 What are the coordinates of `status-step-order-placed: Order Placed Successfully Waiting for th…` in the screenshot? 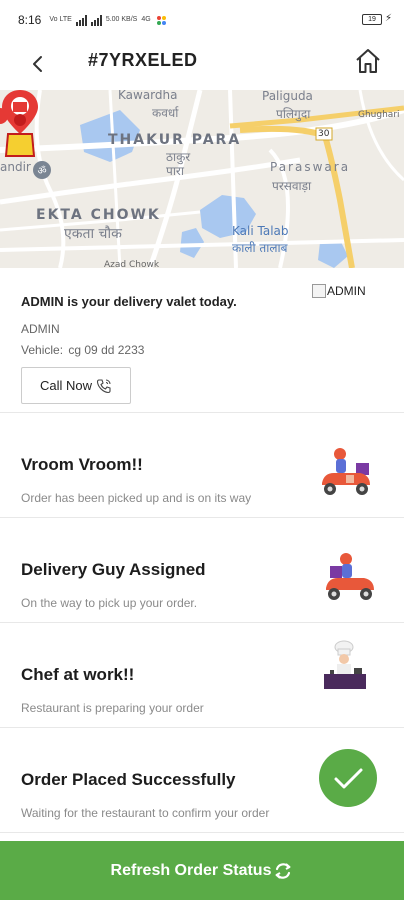 It's located at (202, 780).